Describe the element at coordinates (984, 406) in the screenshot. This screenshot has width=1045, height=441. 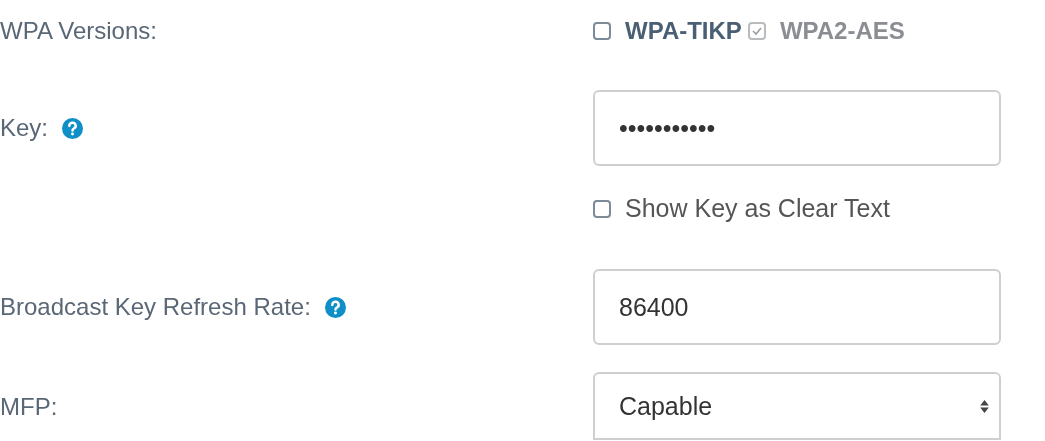
I see `updown-arrow-icon` at that location.